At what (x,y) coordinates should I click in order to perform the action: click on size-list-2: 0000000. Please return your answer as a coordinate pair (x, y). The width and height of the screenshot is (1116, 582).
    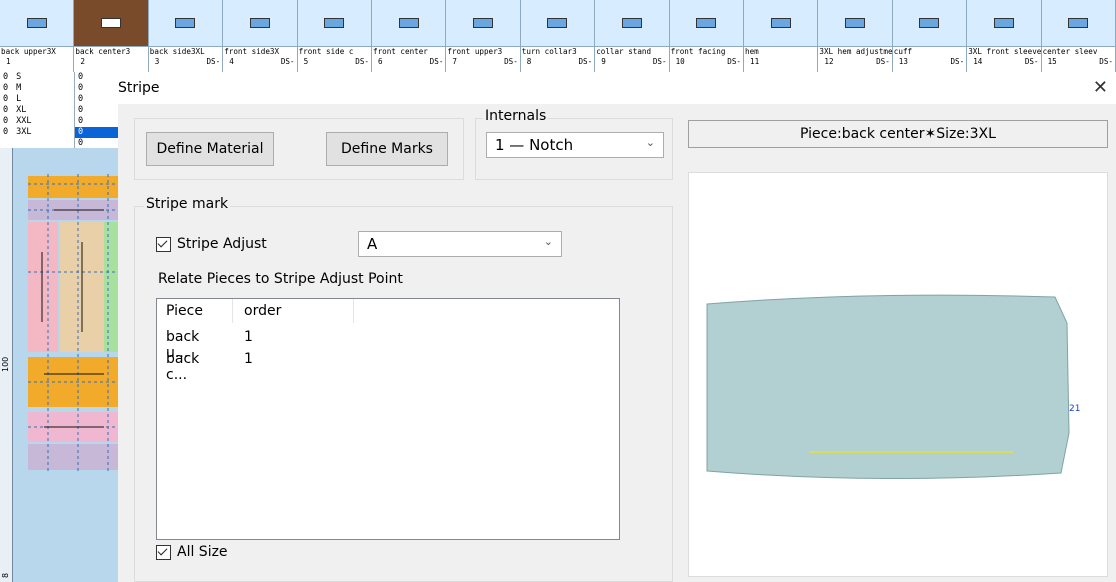
    Looking at the image, I should click on (97, 110).